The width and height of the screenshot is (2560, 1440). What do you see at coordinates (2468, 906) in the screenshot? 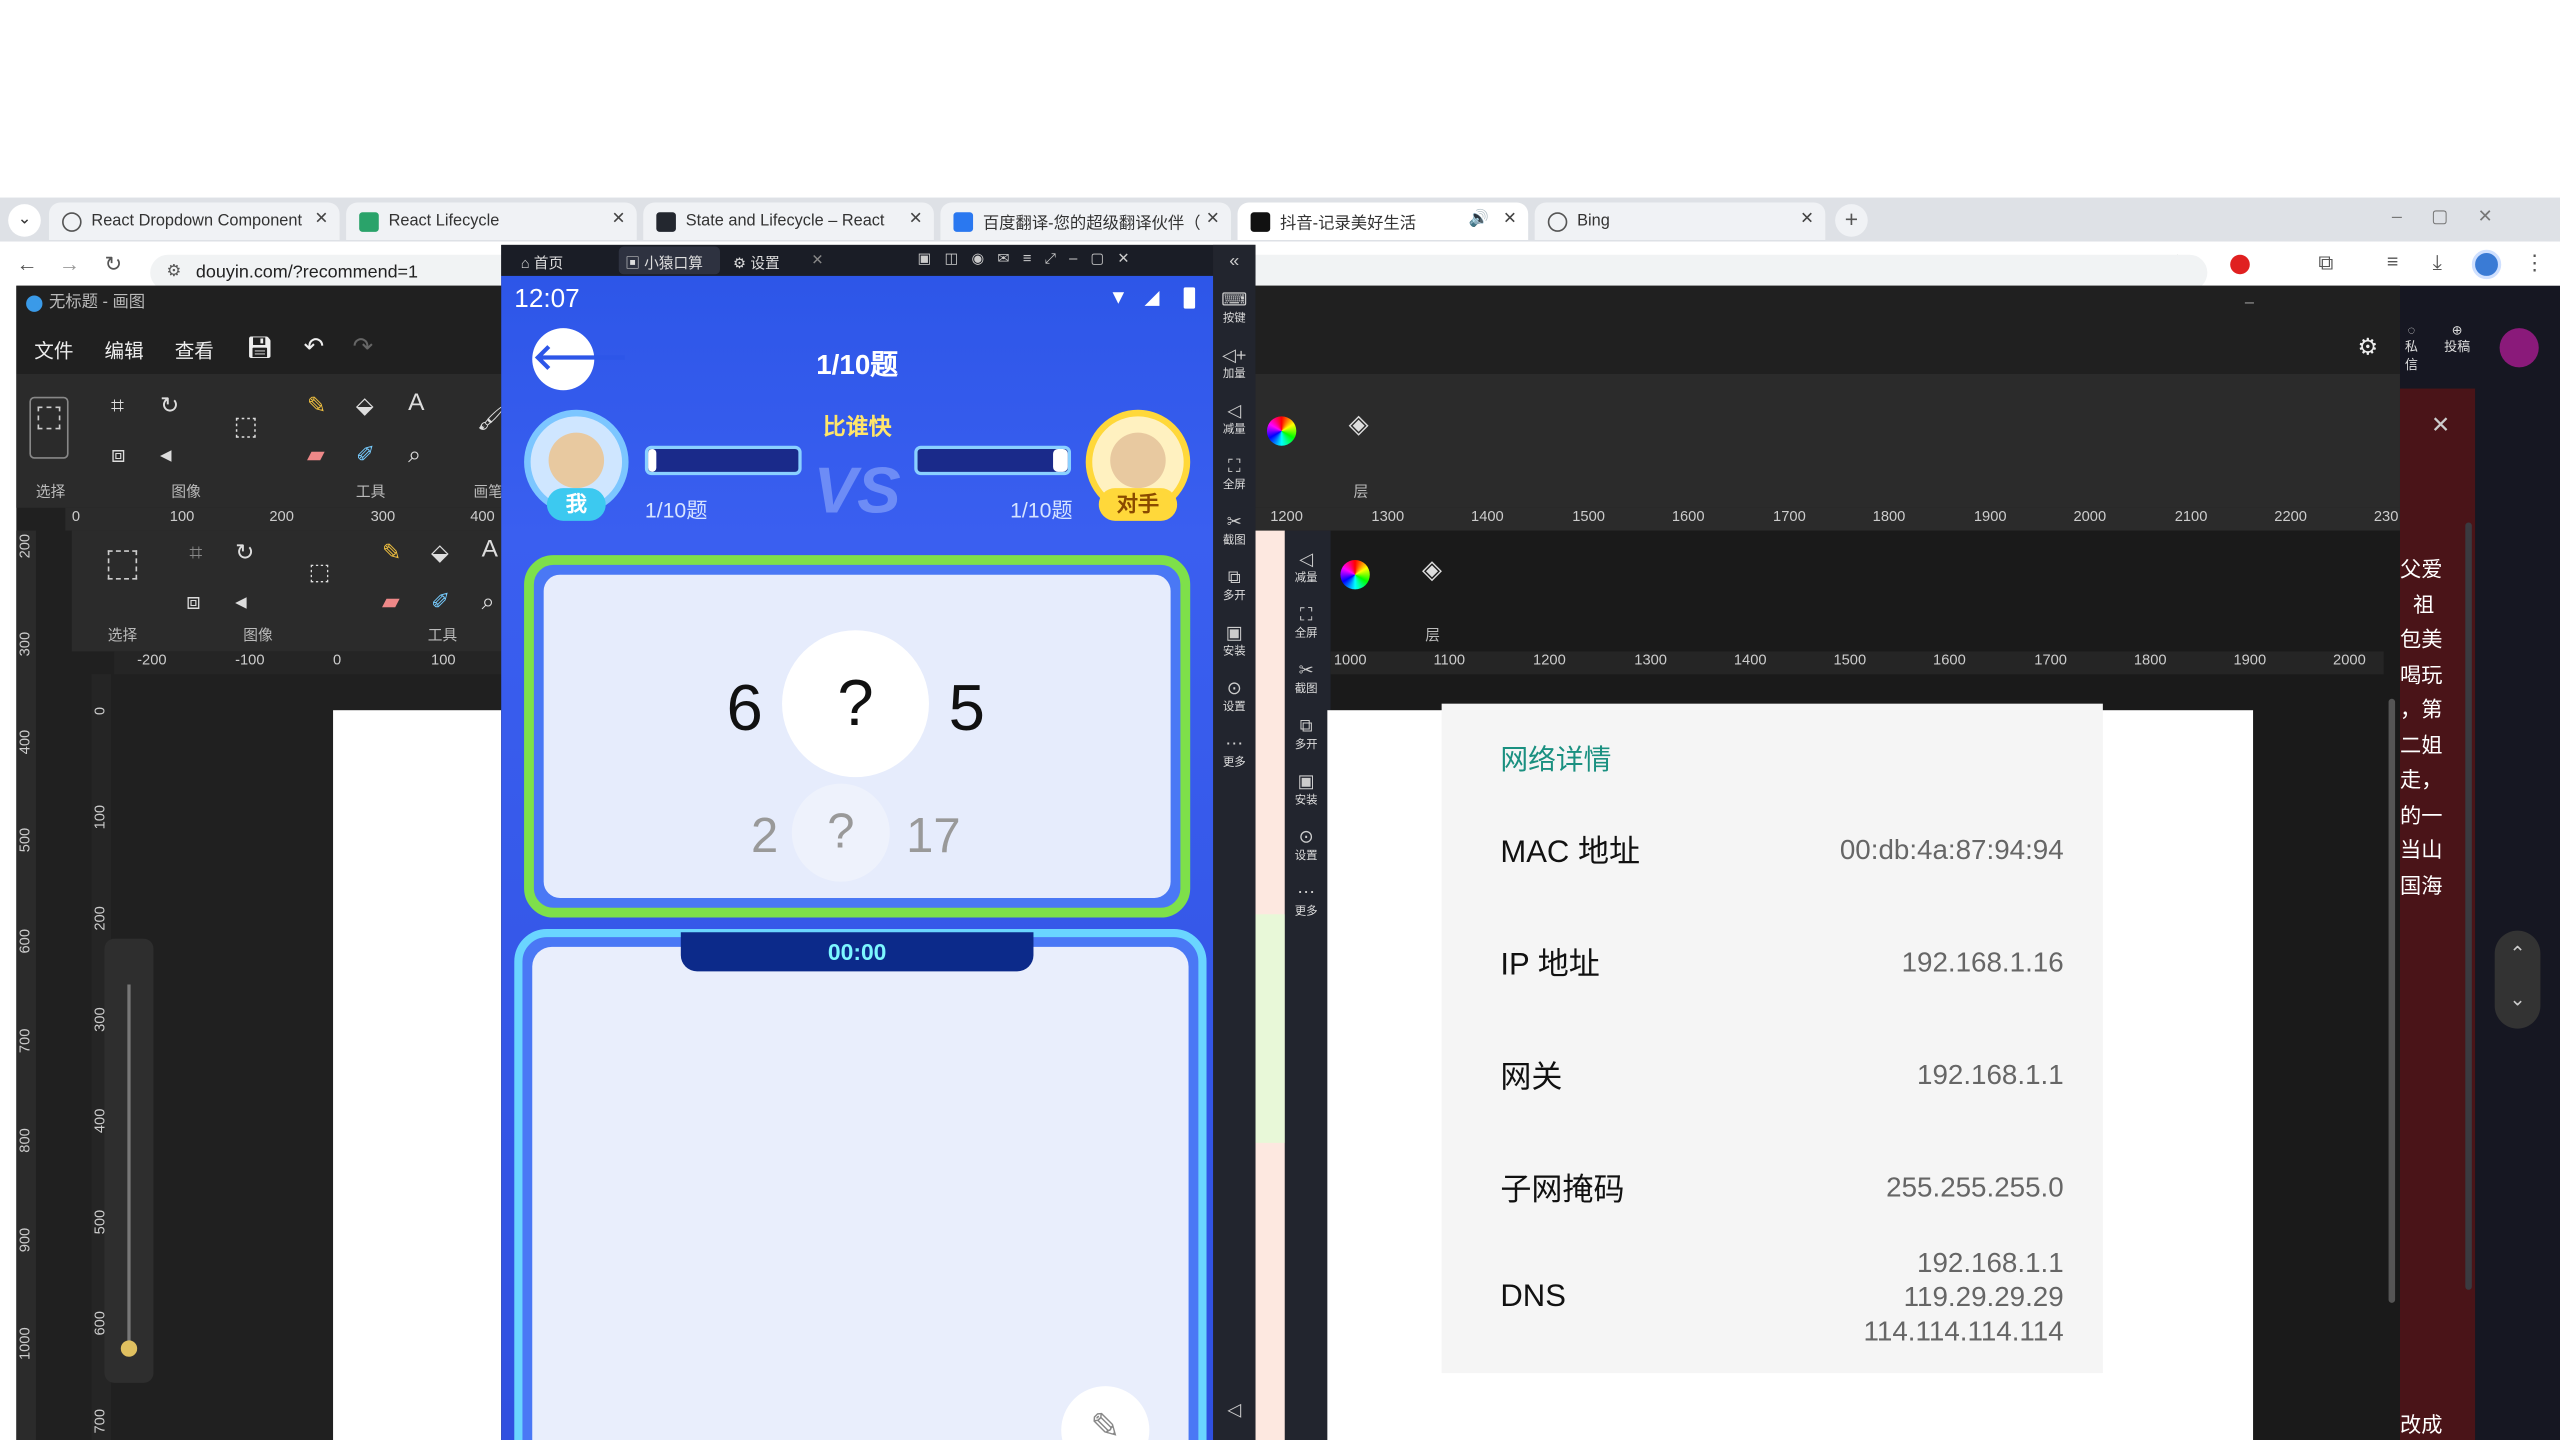
I see `douyin-scrollbar` at bounding box center [2468, 906].